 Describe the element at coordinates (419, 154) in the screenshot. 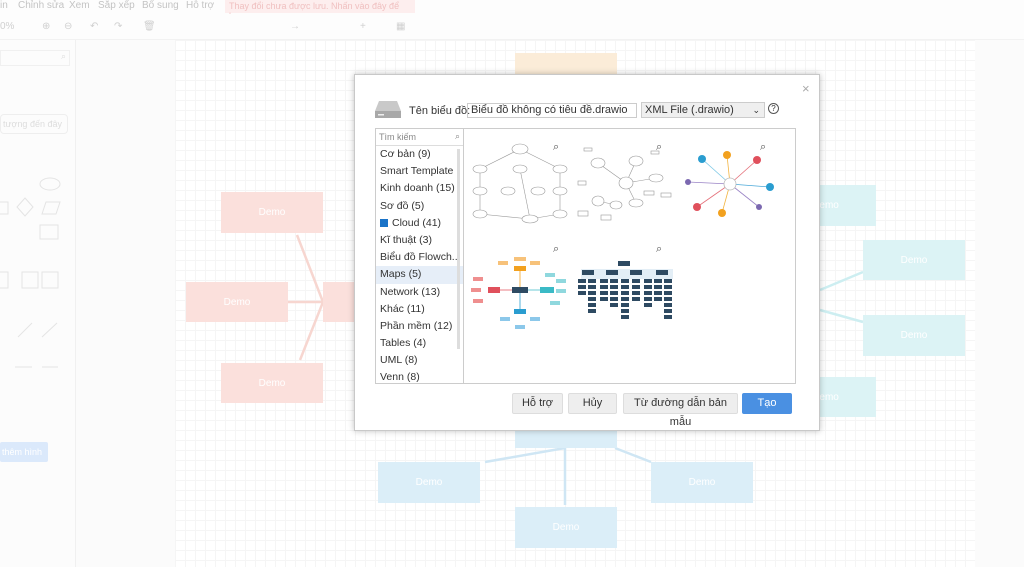

I see `category-item: Cơ bản (9)` at that location.